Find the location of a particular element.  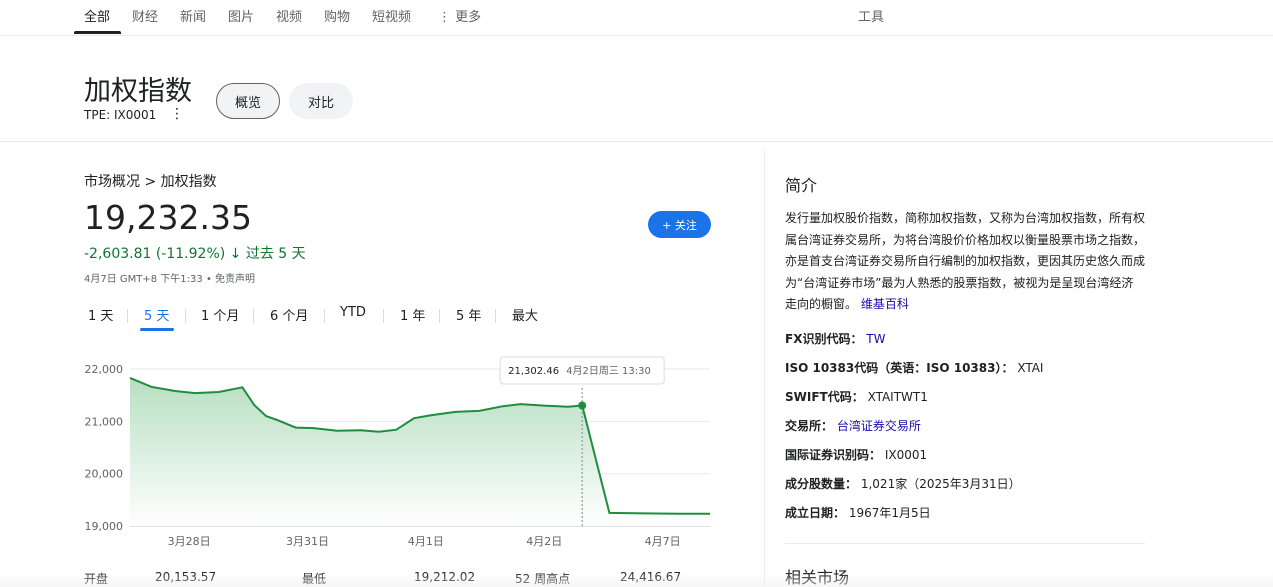

fact-value: 1967年1月5日 is located at coordinates (889, 513).